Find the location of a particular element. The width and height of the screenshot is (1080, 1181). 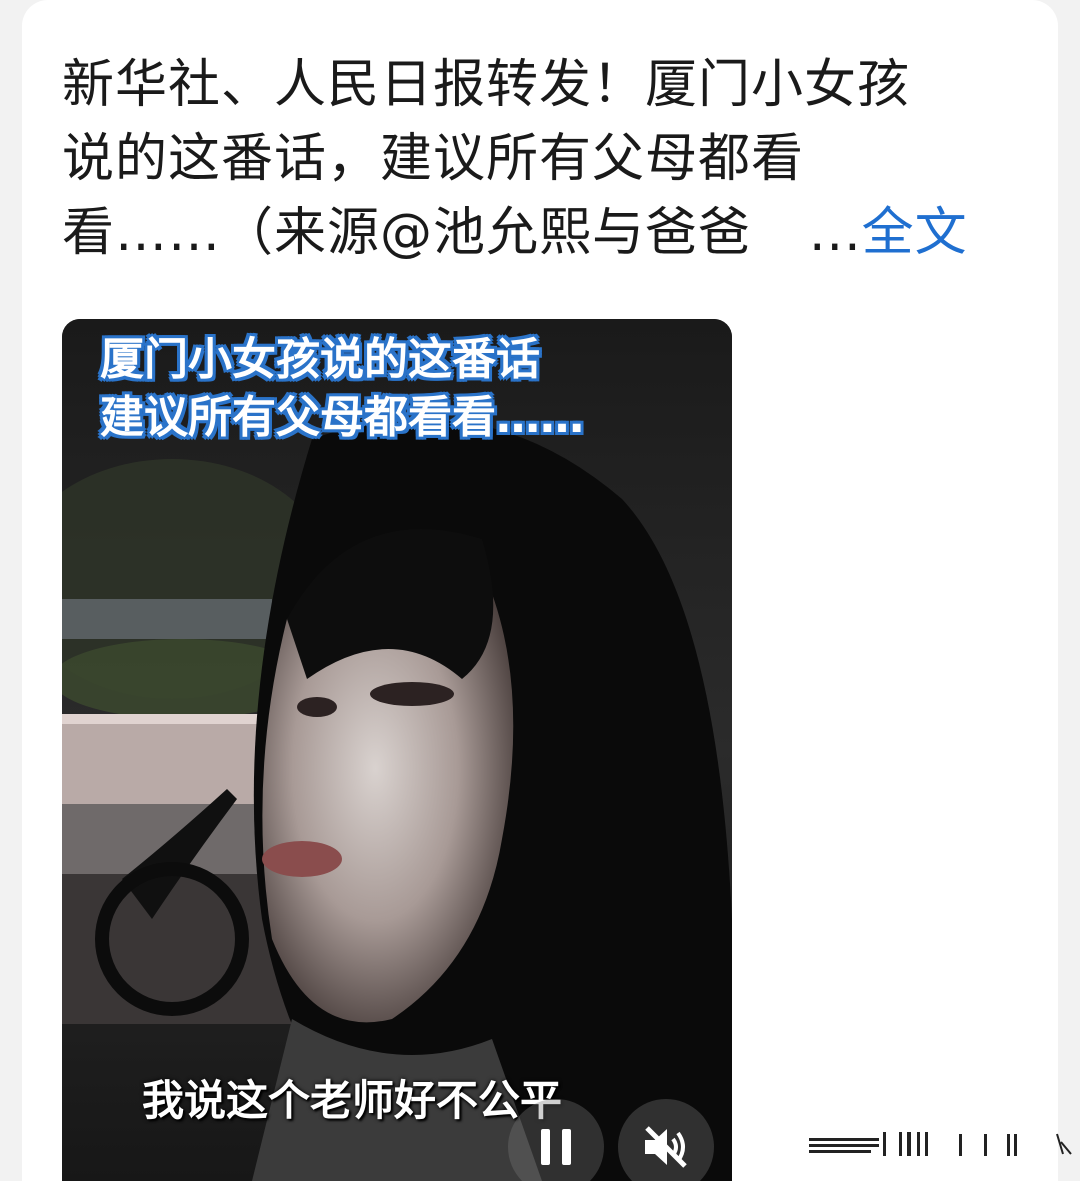

video-subtitle: 我说这个老师好不公平 is located at coordinates (352, 1100).